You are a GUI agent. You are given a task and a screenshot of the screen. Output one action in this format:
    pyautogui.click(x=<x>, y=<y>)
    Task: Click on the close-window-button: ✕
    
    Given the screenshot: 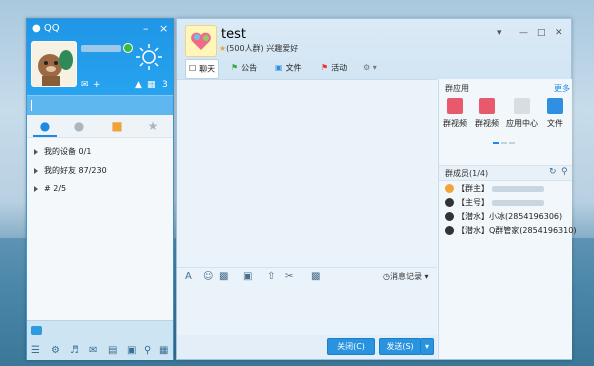 What is the action you would take?
    pyautogui.click(x=559, y=33)
    